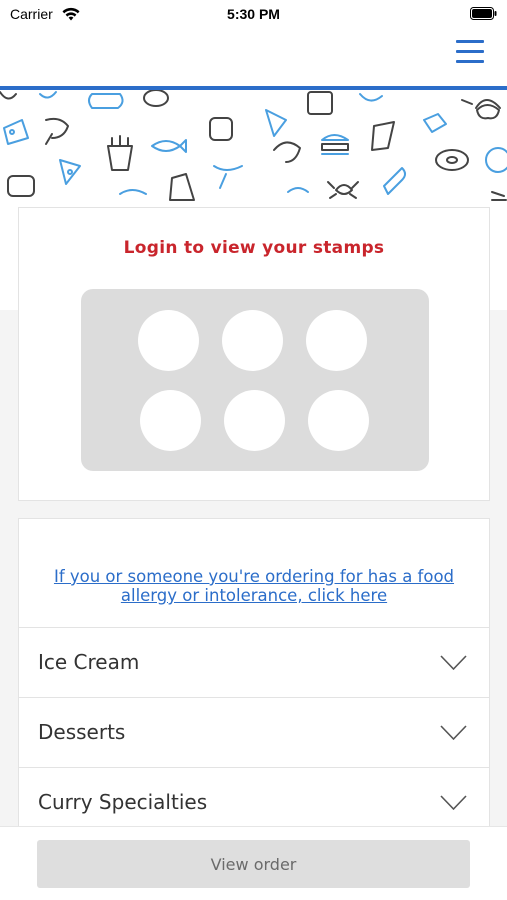  I want to click on nav-bar, so click(253, 58).